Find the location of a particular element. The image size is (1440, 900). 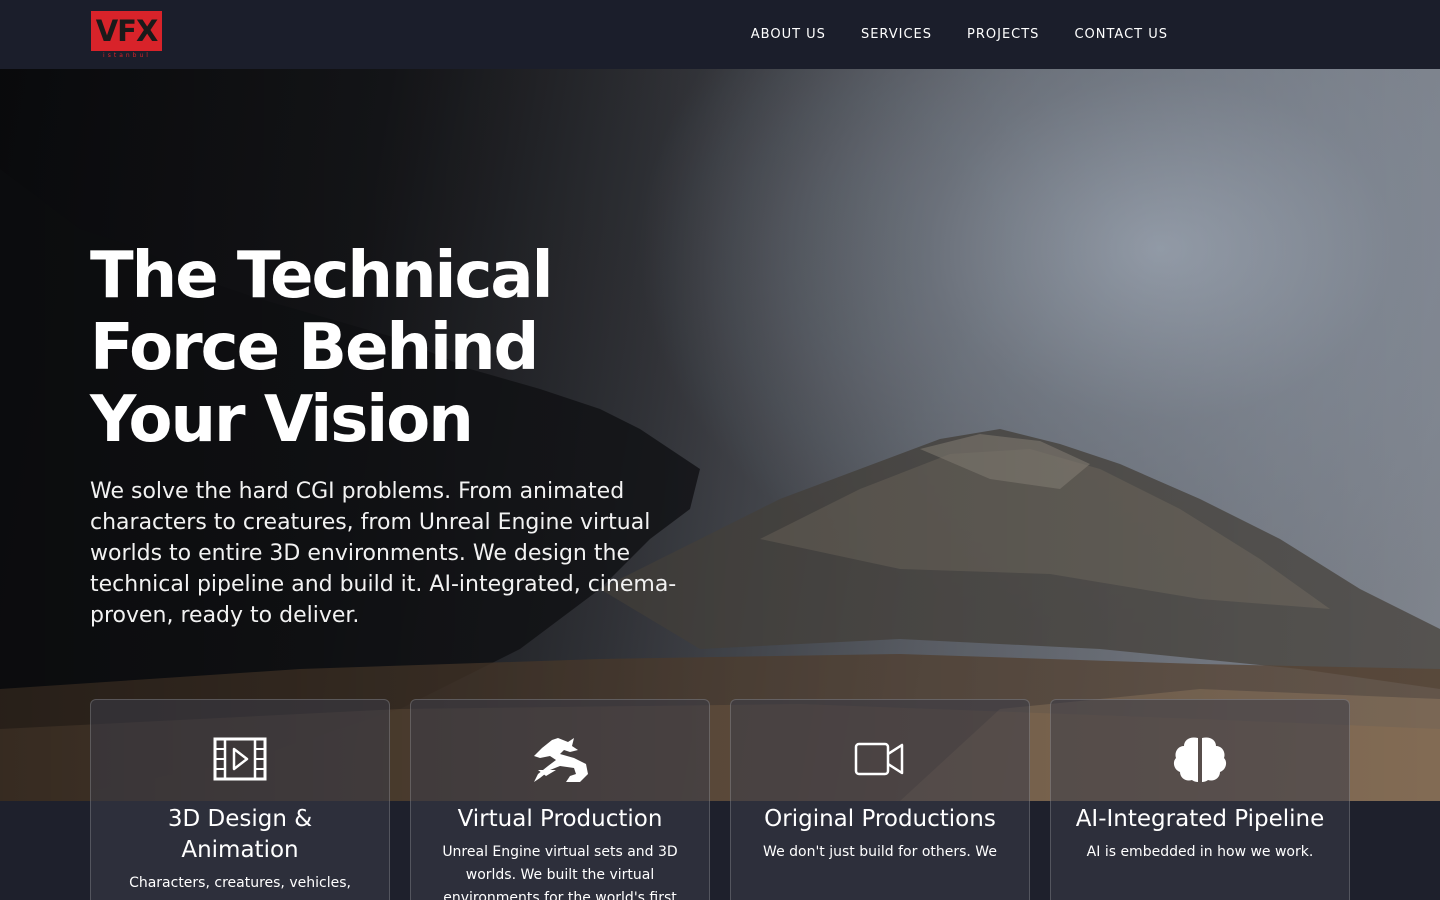

hero-title-line-1: The Technical is located at coordinates (322, 276).